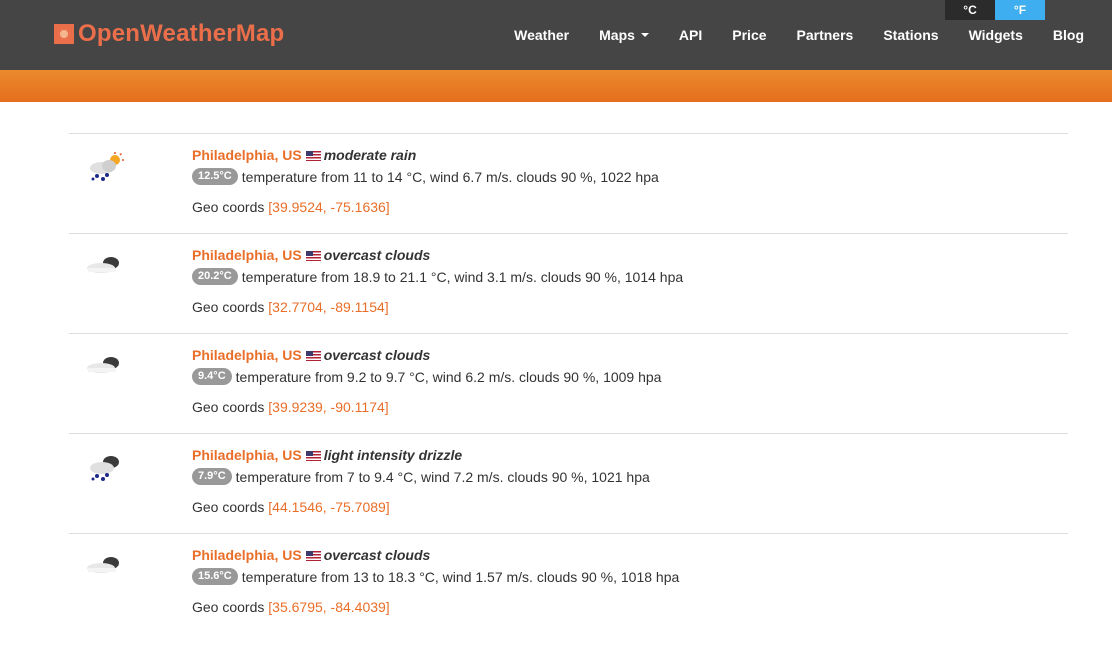  Describe the element at coordinates (212, 376) in the screenshot. I see `temperature-badge: 9.4°C` at that location.